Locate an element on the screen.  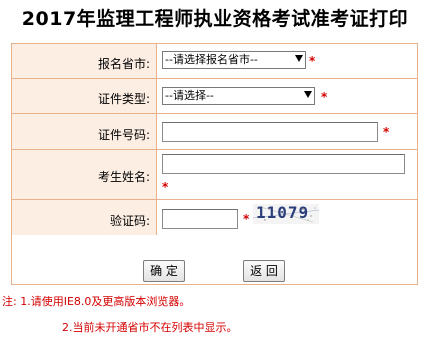
captcha-digits: 11079 is located at coordinates (283, 213).